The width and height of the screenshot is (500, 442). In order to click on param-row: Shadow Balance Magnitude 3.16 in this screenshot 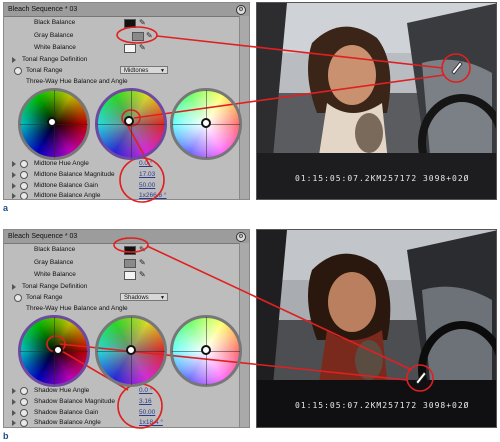, I will do `click(121, 401)`.